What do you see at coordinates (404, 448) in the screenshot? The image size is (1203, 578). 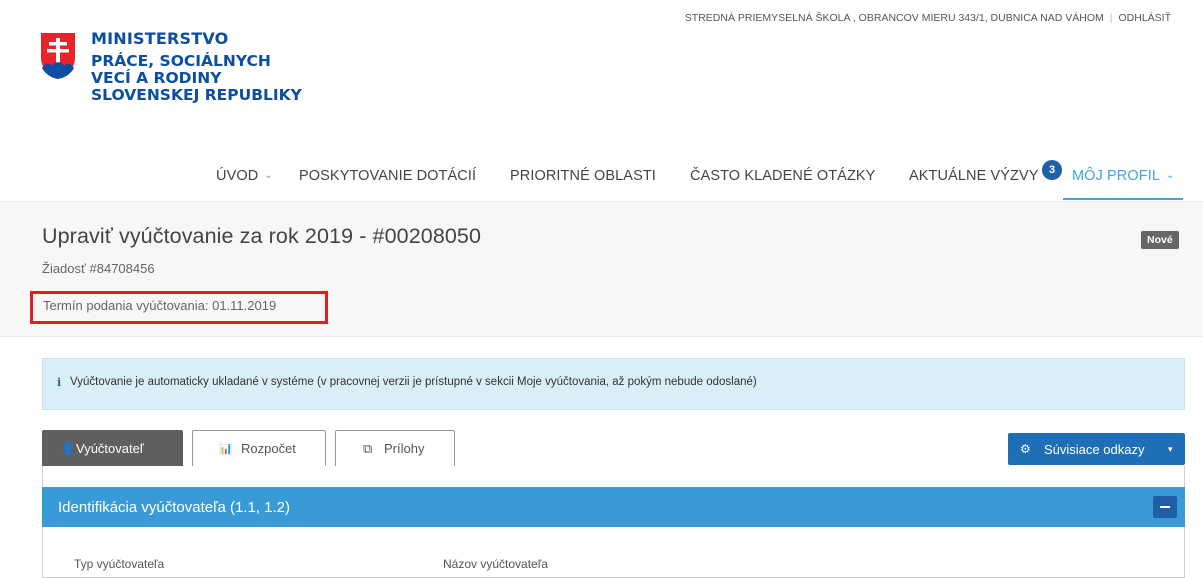 I see `tab-label: Prílohy` at bounding box center [404, 448].